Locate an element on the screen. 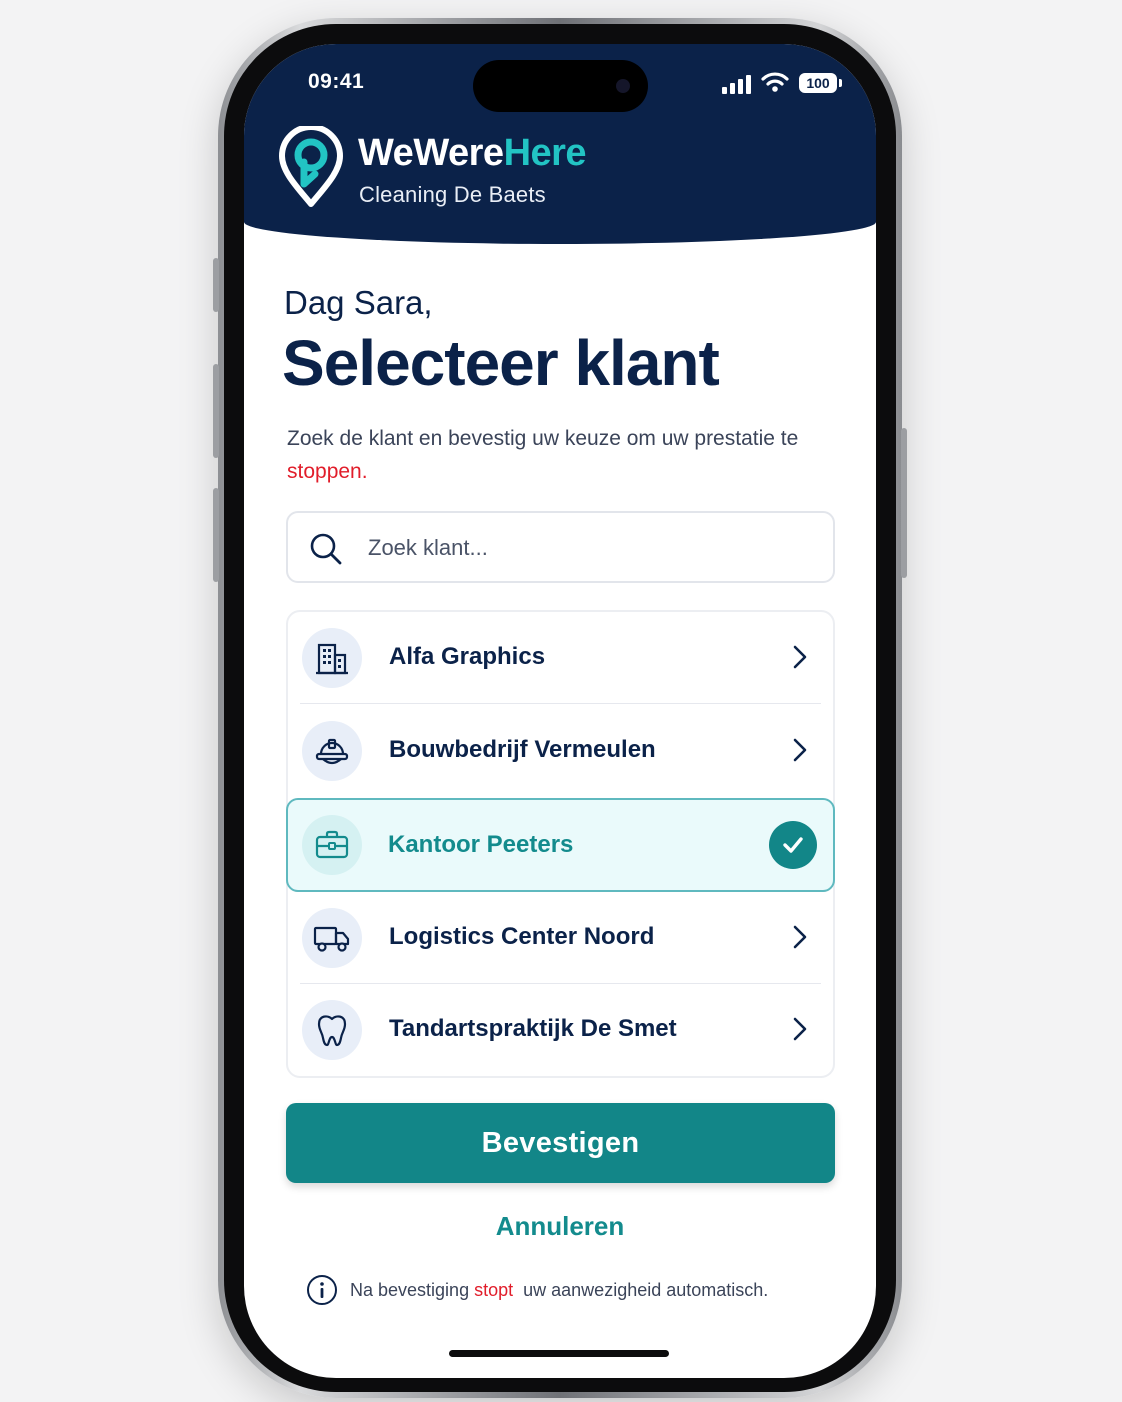  search-field is located at coordinates (560, 547).